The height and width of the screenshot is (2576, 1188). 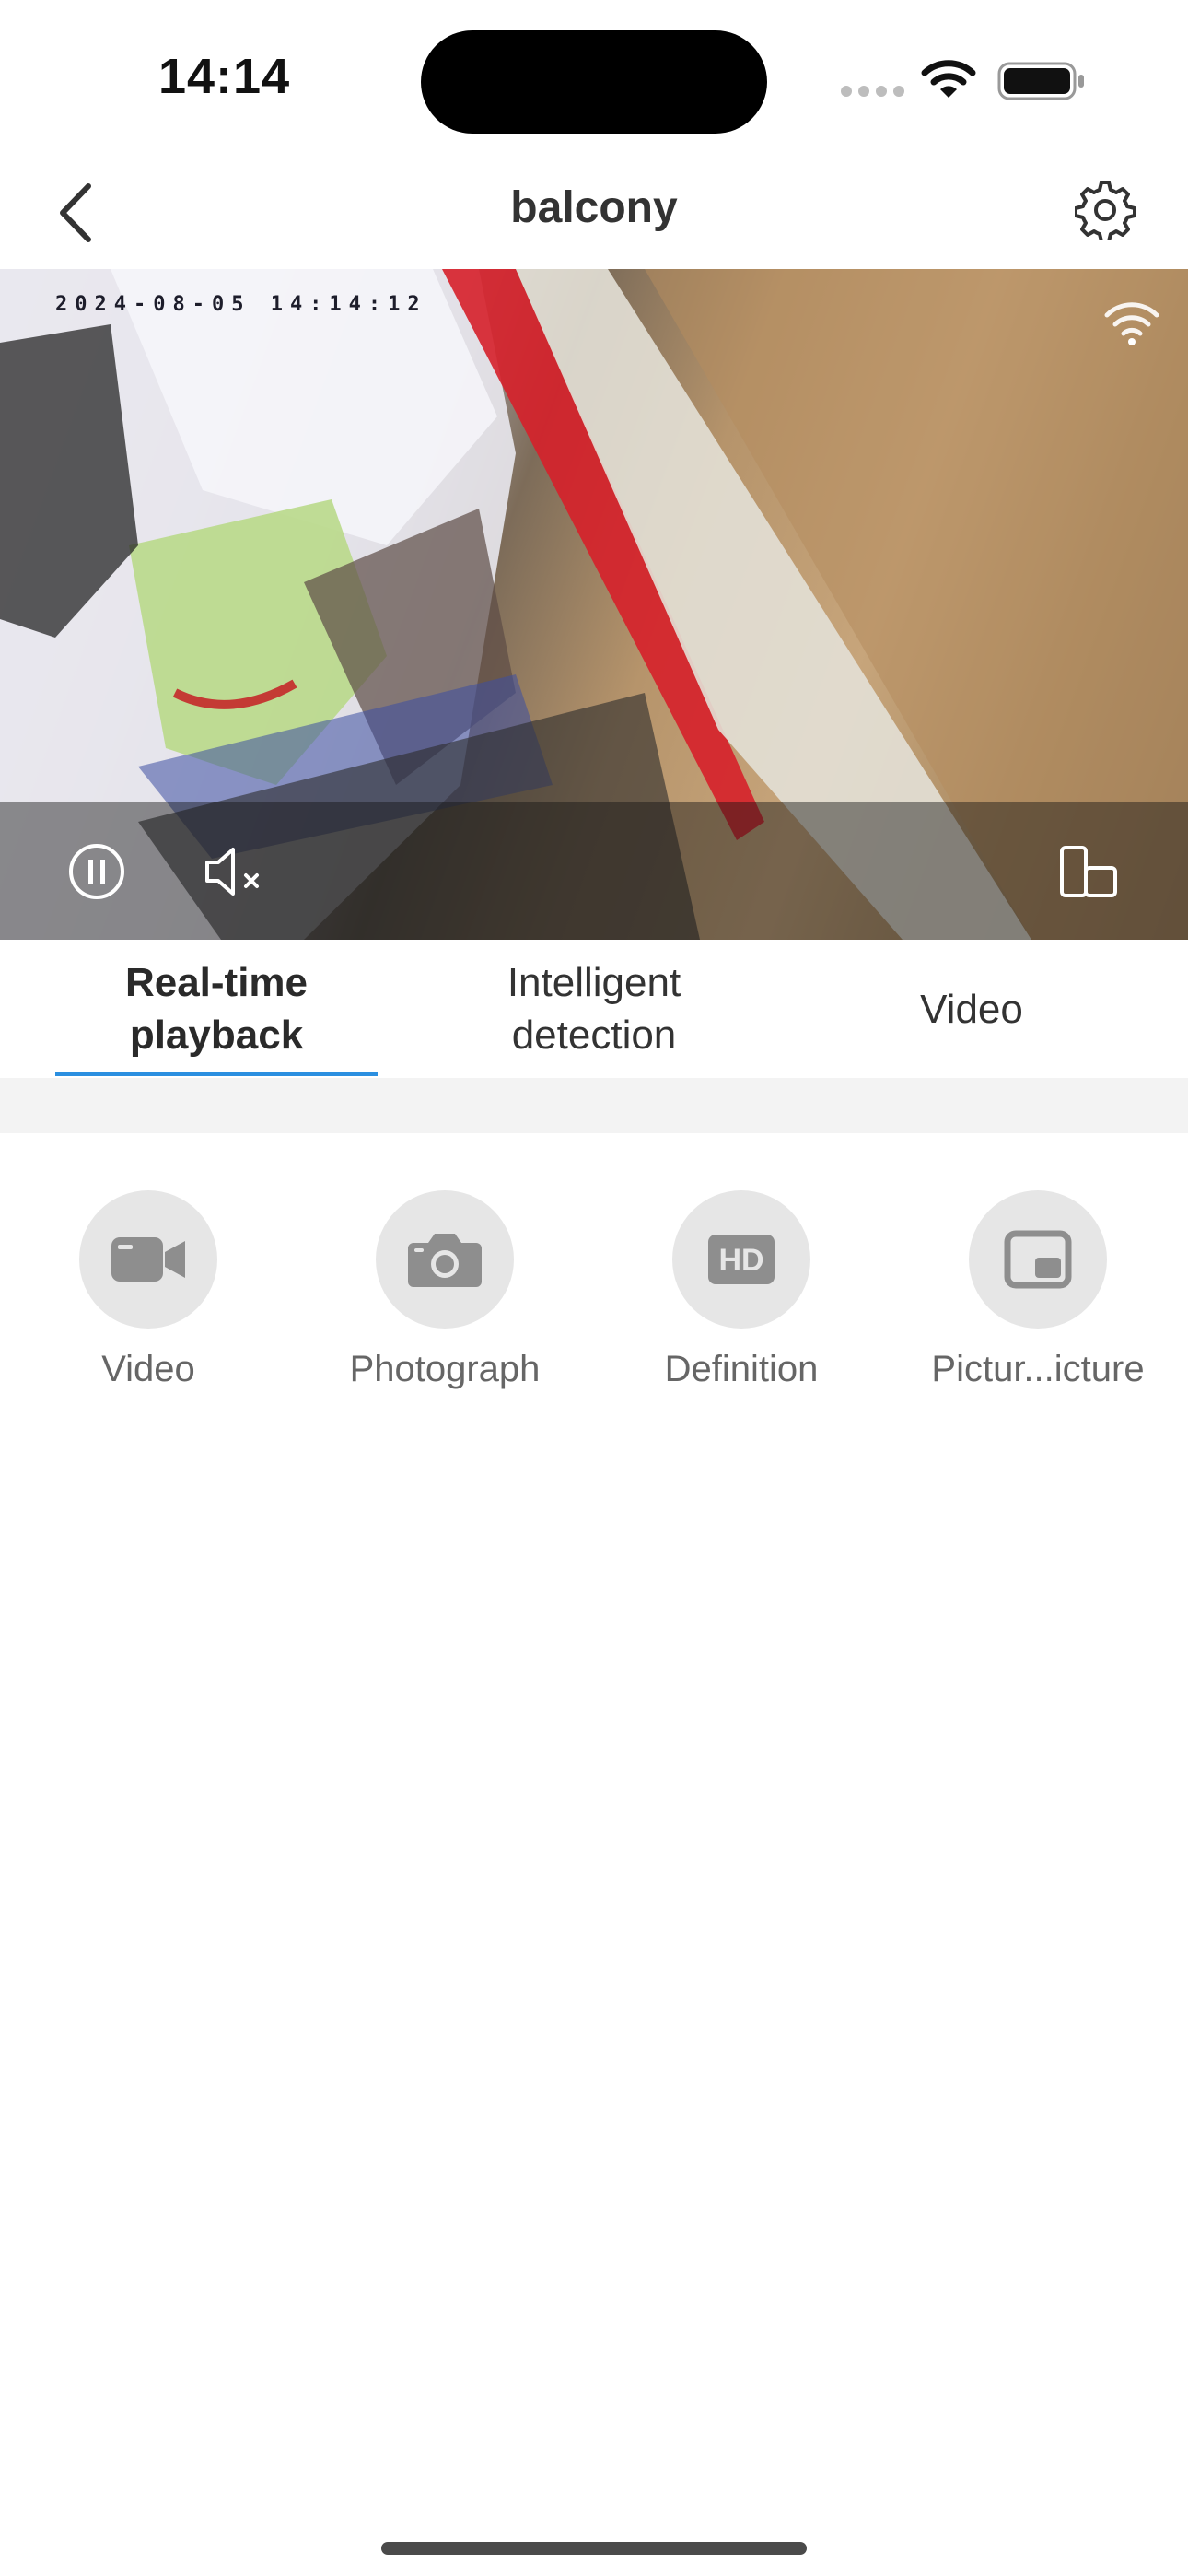 I want to click on function-label: Photograph, so click(x=445, y=1369).